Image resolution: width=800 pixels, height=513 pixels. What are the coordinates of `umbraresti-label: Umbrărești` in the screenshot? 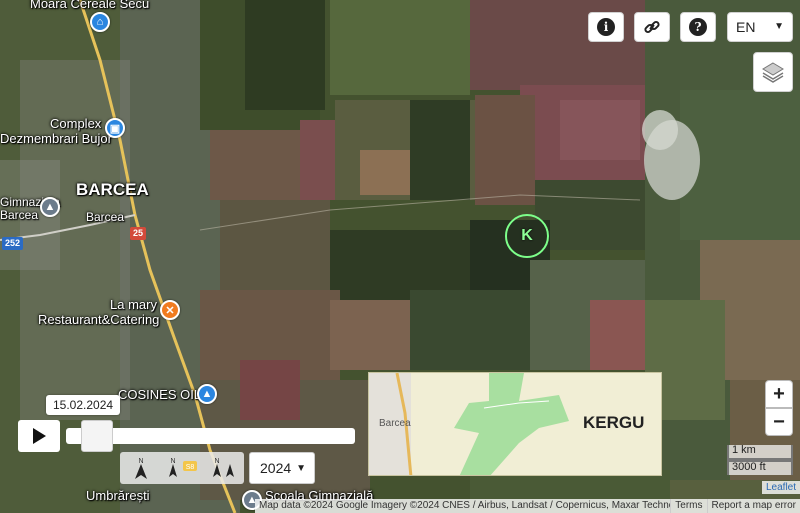 It's located at (118, 495).